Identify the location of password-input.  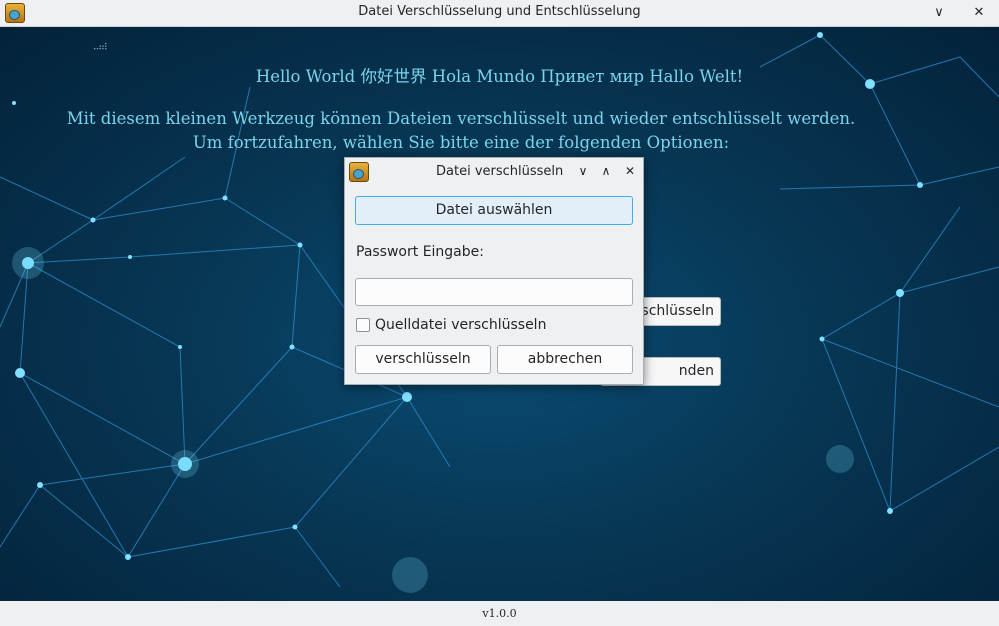
(494, 292).